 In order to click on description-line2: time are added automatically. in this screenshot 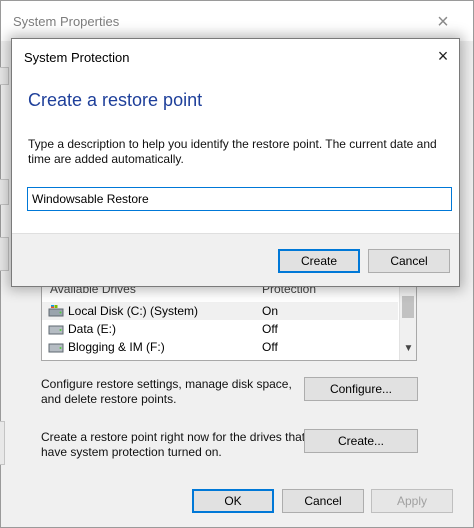, I will do `click(106, 159)`.